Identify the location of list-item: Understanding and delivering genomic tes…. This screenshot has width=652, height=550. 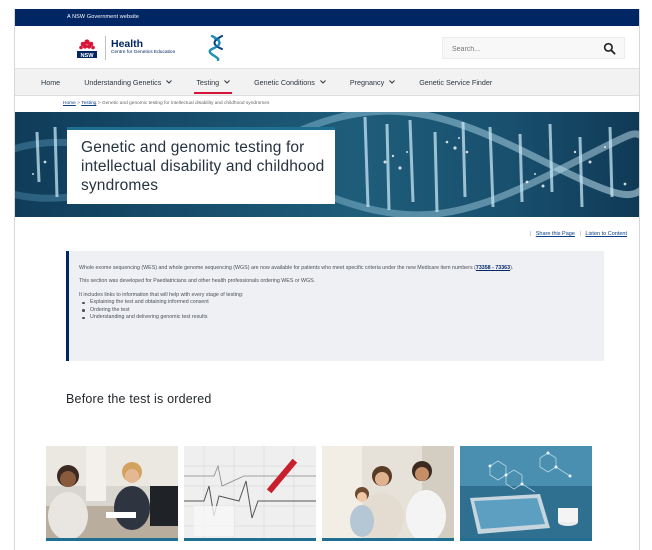
(341, 317).